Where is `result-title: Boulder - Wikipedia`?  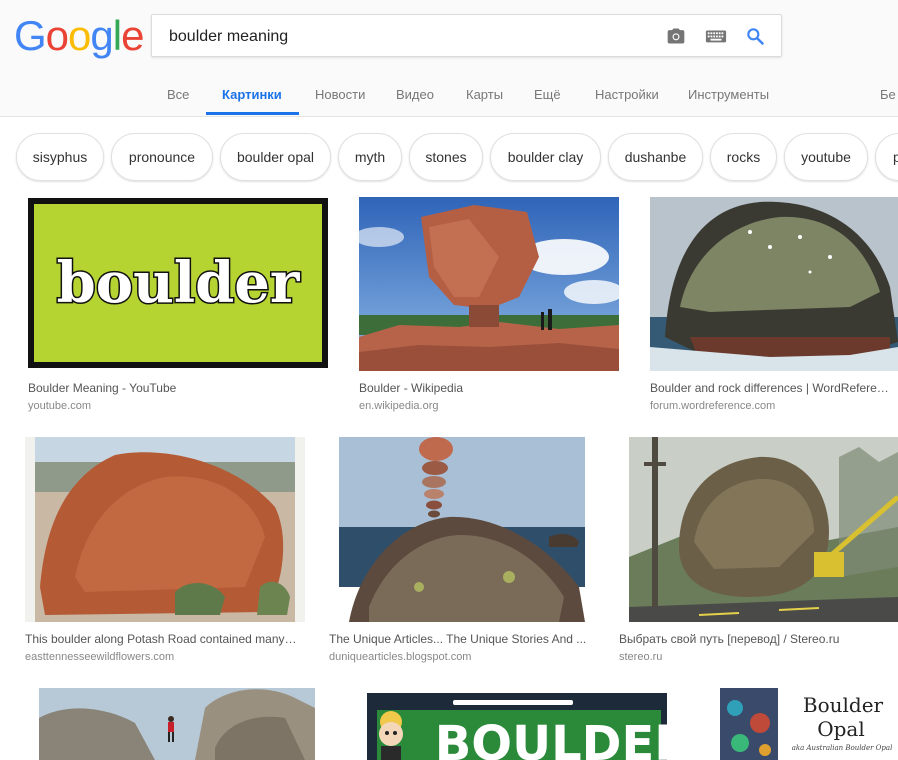 result-title: Boulder - Wikipedia is located at coordinates (489, 388).